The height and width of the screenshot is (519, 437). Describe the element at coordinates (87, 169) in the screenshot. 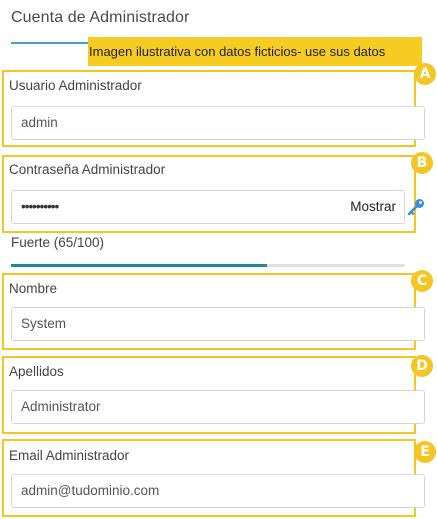

I see `password-label: Contraseña Administrador` at that location.